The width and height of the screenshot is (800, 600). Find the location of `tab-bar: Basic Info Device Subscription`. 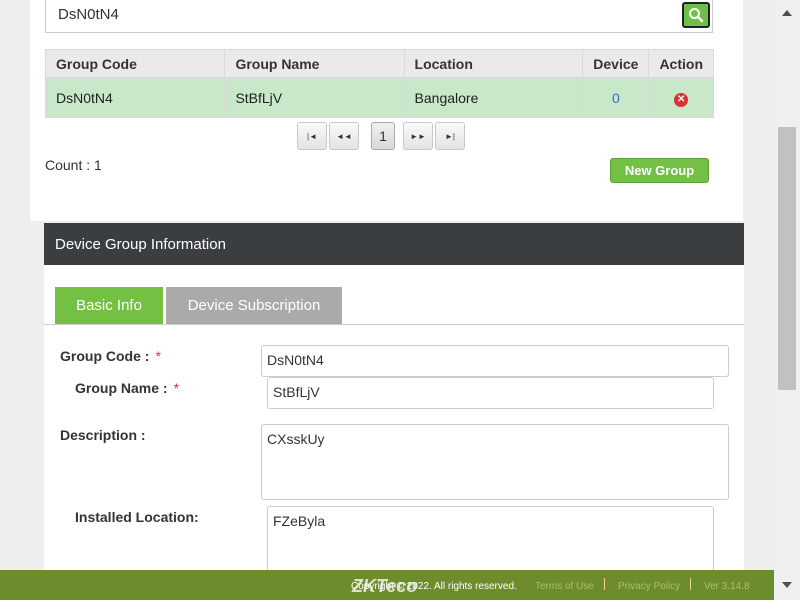

tab-bar: Basic Info Device Subscription is located at coordinates (394, 295).